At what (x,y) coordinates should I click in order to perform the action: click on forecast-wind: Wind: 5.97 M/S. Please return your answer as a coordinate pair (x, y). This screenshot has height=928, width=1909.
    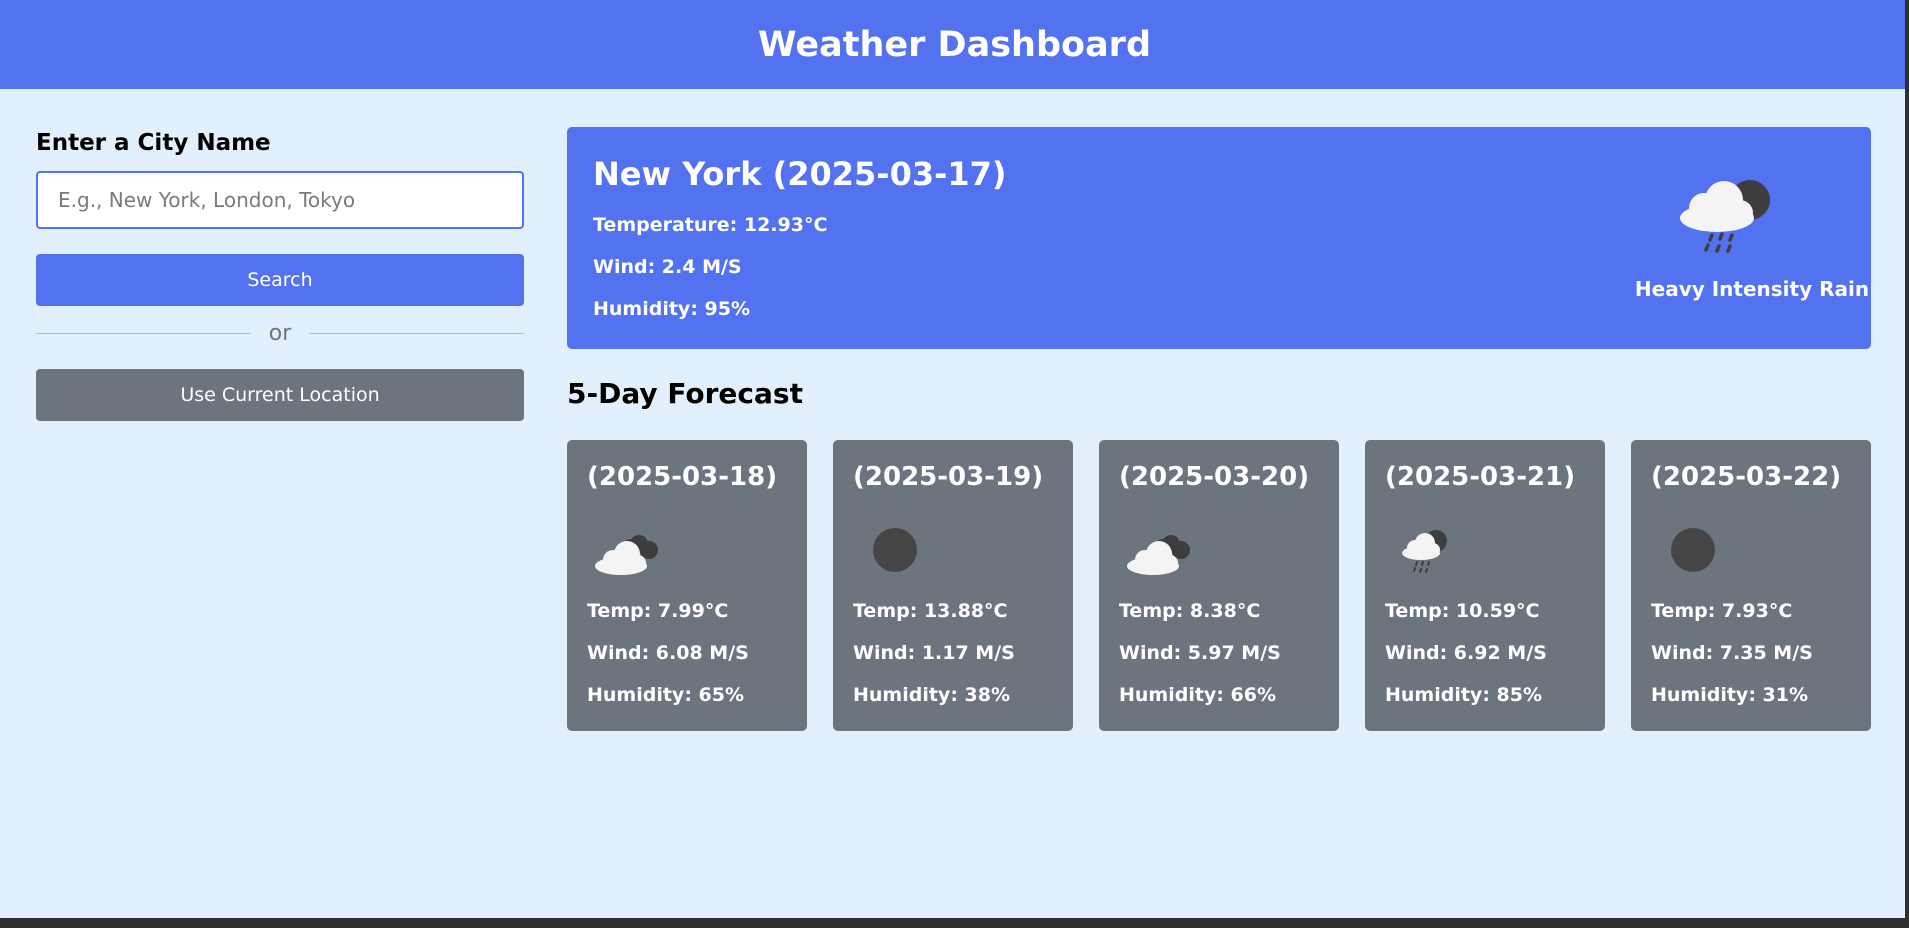
    Looking at the image, I should click on (1200, 653).